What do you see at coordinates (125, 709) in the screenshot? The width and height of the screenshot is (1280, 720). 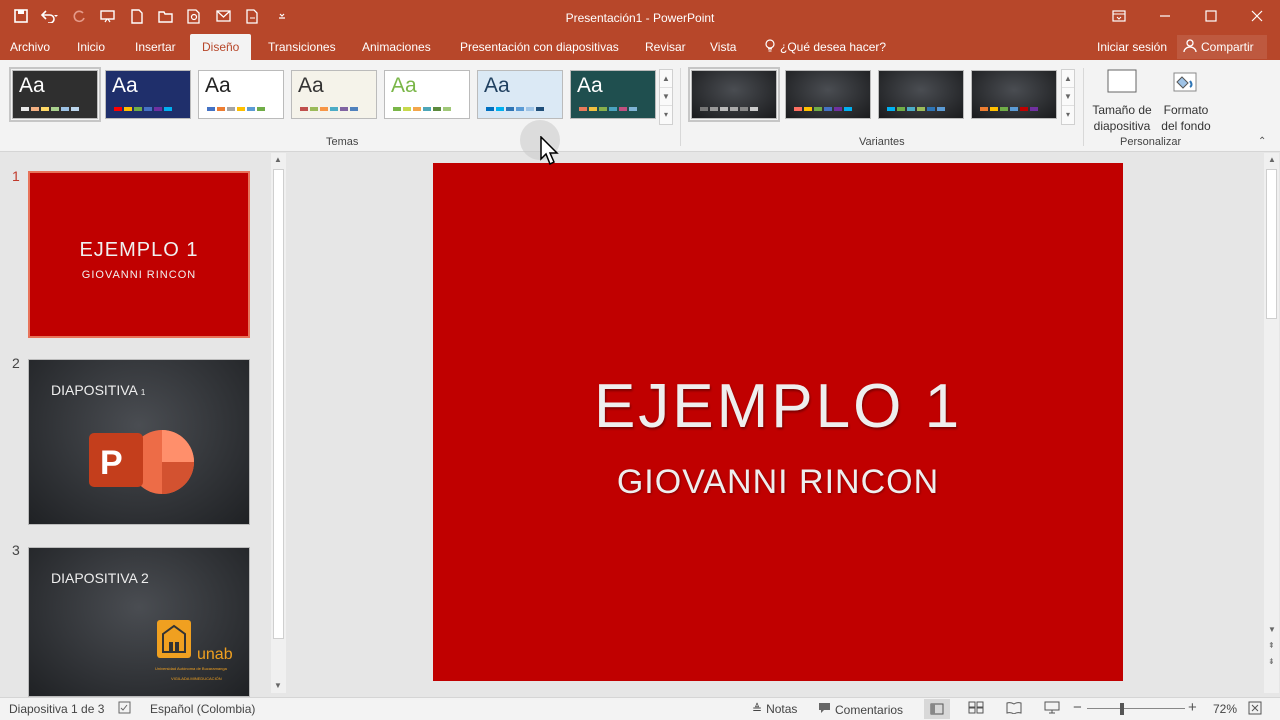 I see `spellcheck-icon` at bounding box center [125, 709].